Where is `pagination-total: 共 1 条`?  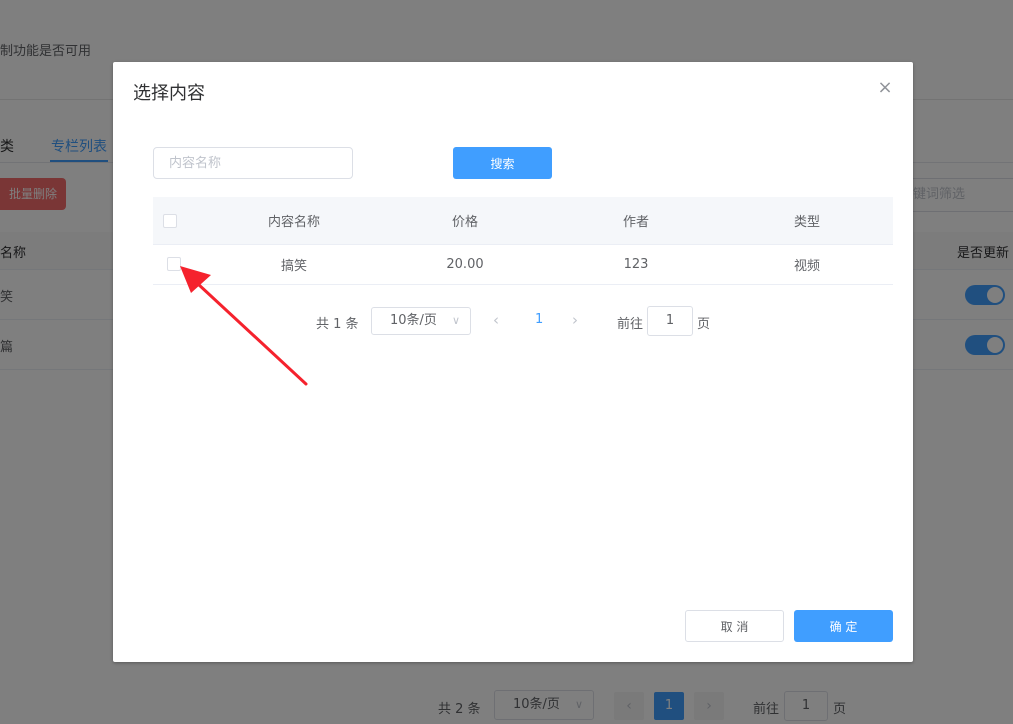 pagination-total: 共 1 条 is located at coordinates (337, 324).